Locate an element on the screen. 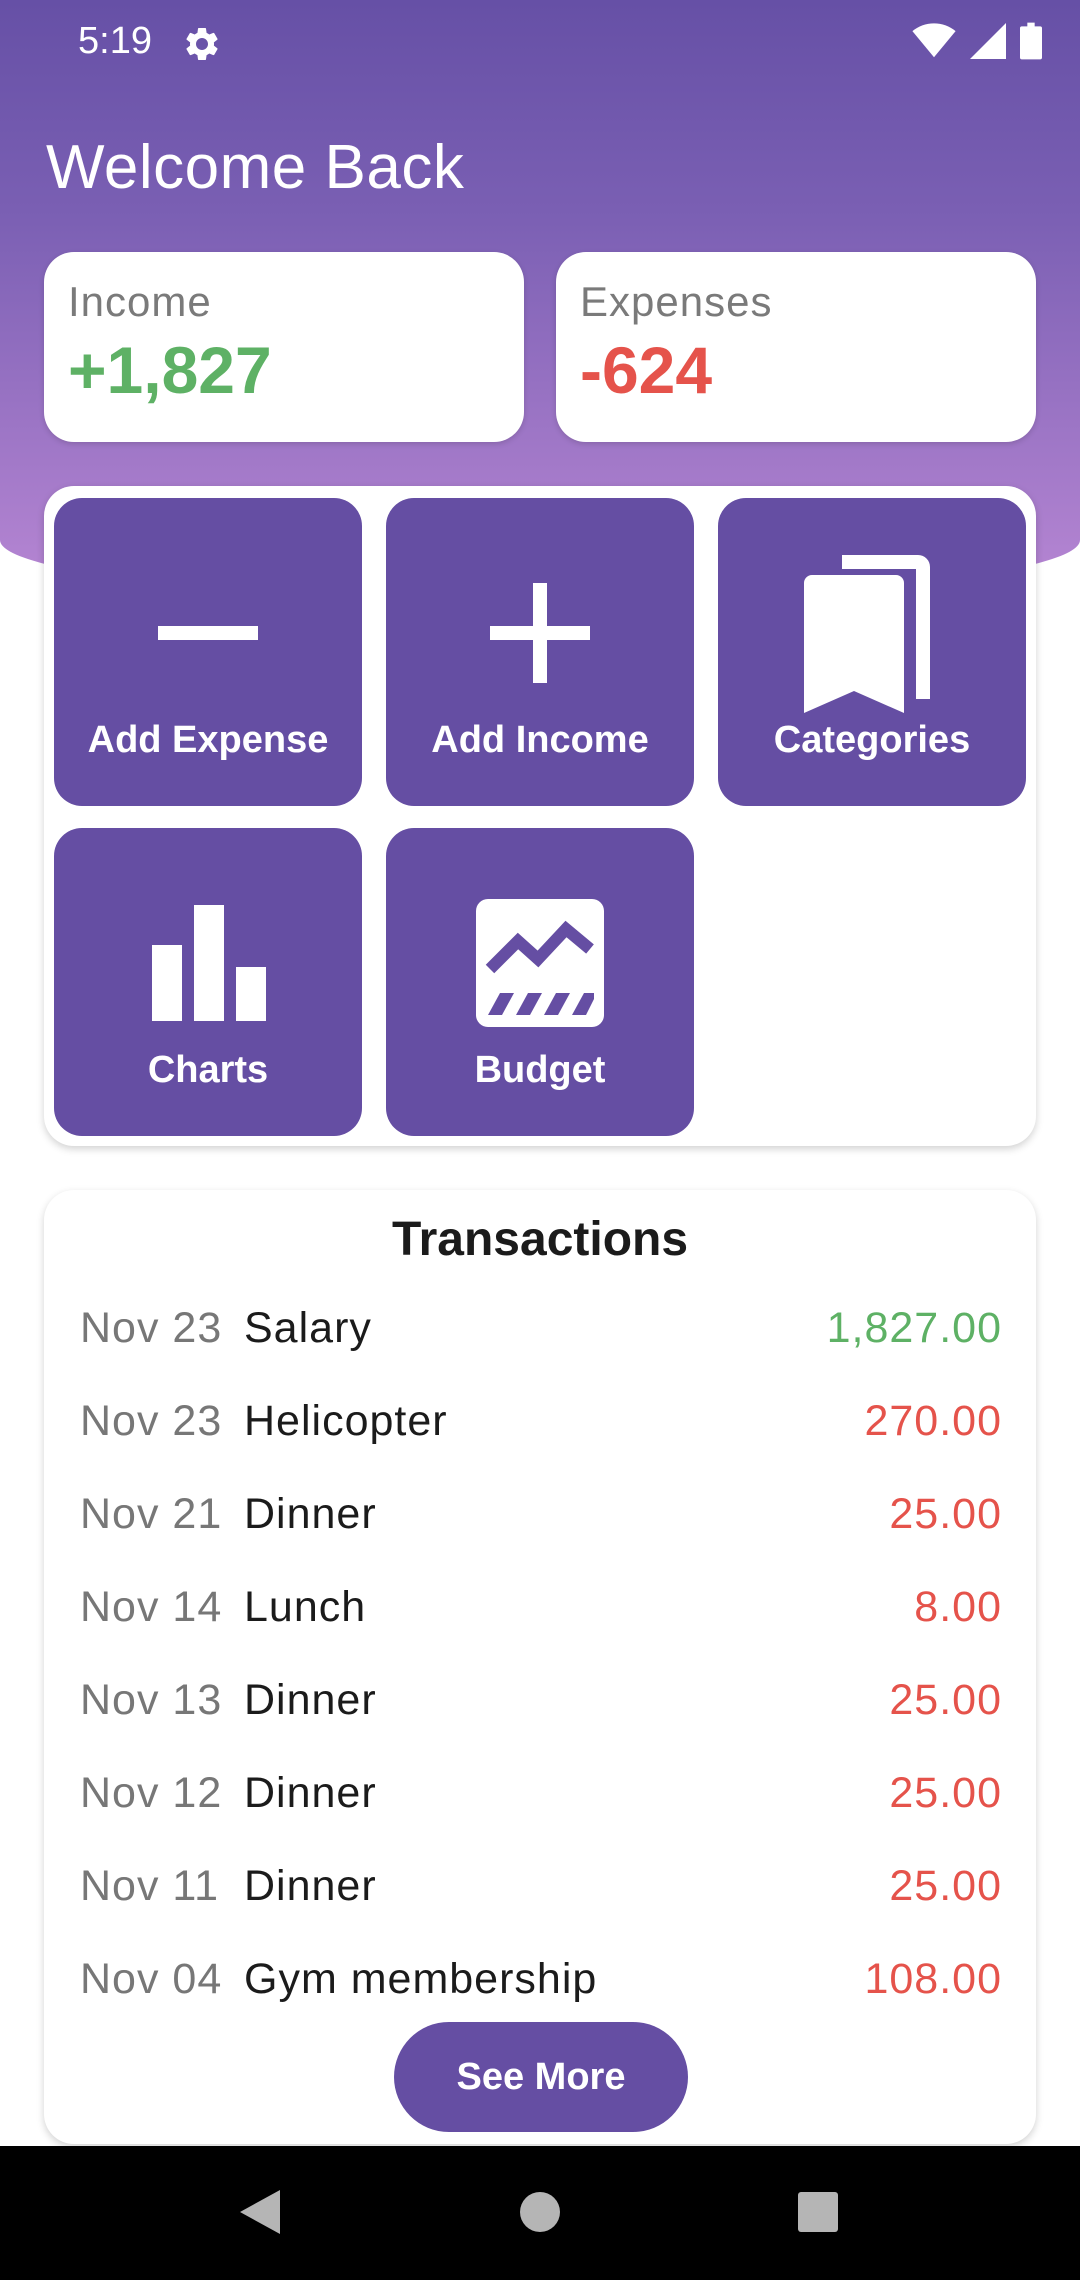 The height and width of the screenshot is (2280, 1080). page-title: Welcome Back is located at coordinates (255, 167).